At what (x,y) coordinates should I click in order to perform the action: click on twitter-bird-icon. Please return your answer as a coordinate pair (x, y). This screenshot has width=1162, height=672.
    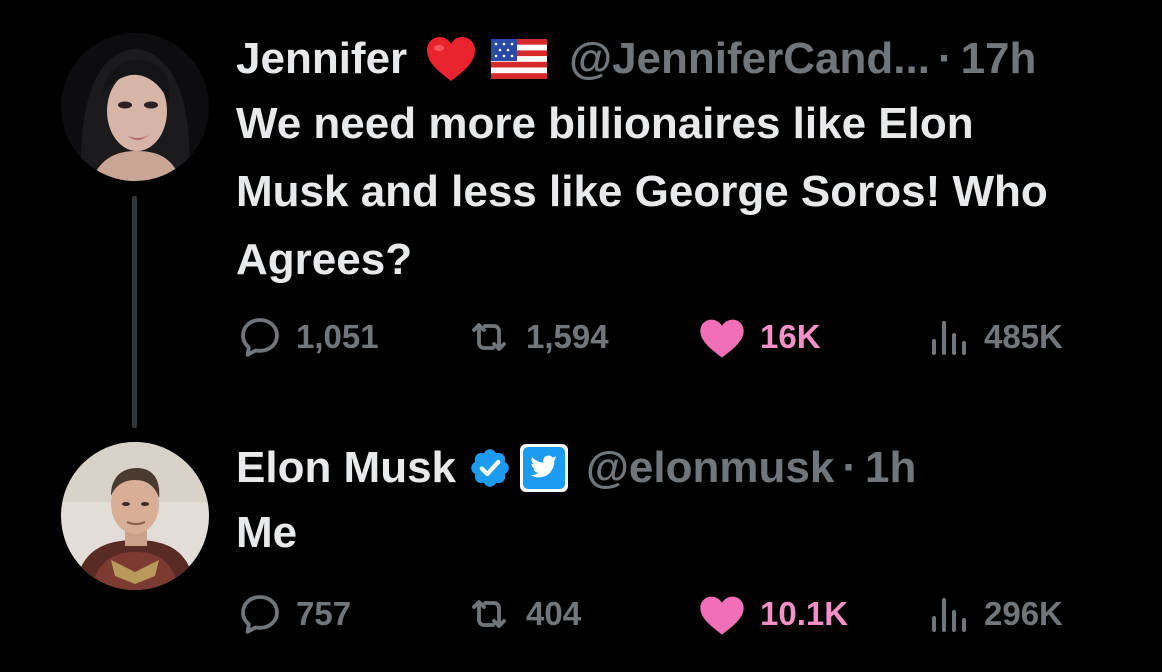
    Looking at the image, I should click on (544, 468).